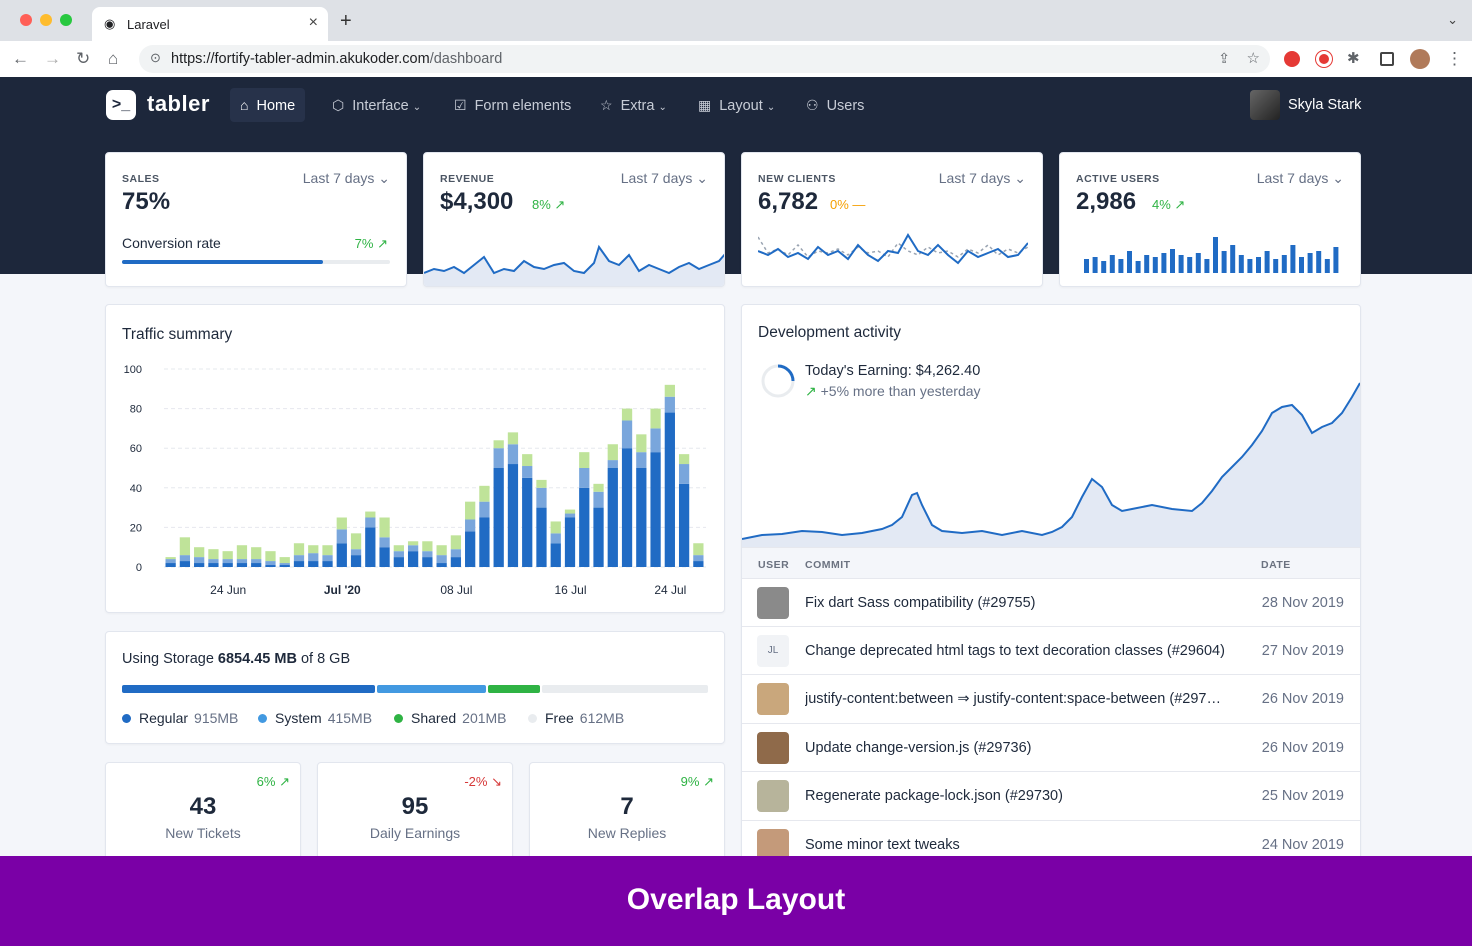  Describe the element at coordinates (664, 178) in the screenshot. I see `revenue-range-dropdown: Last 7 days ⌄` at that location.